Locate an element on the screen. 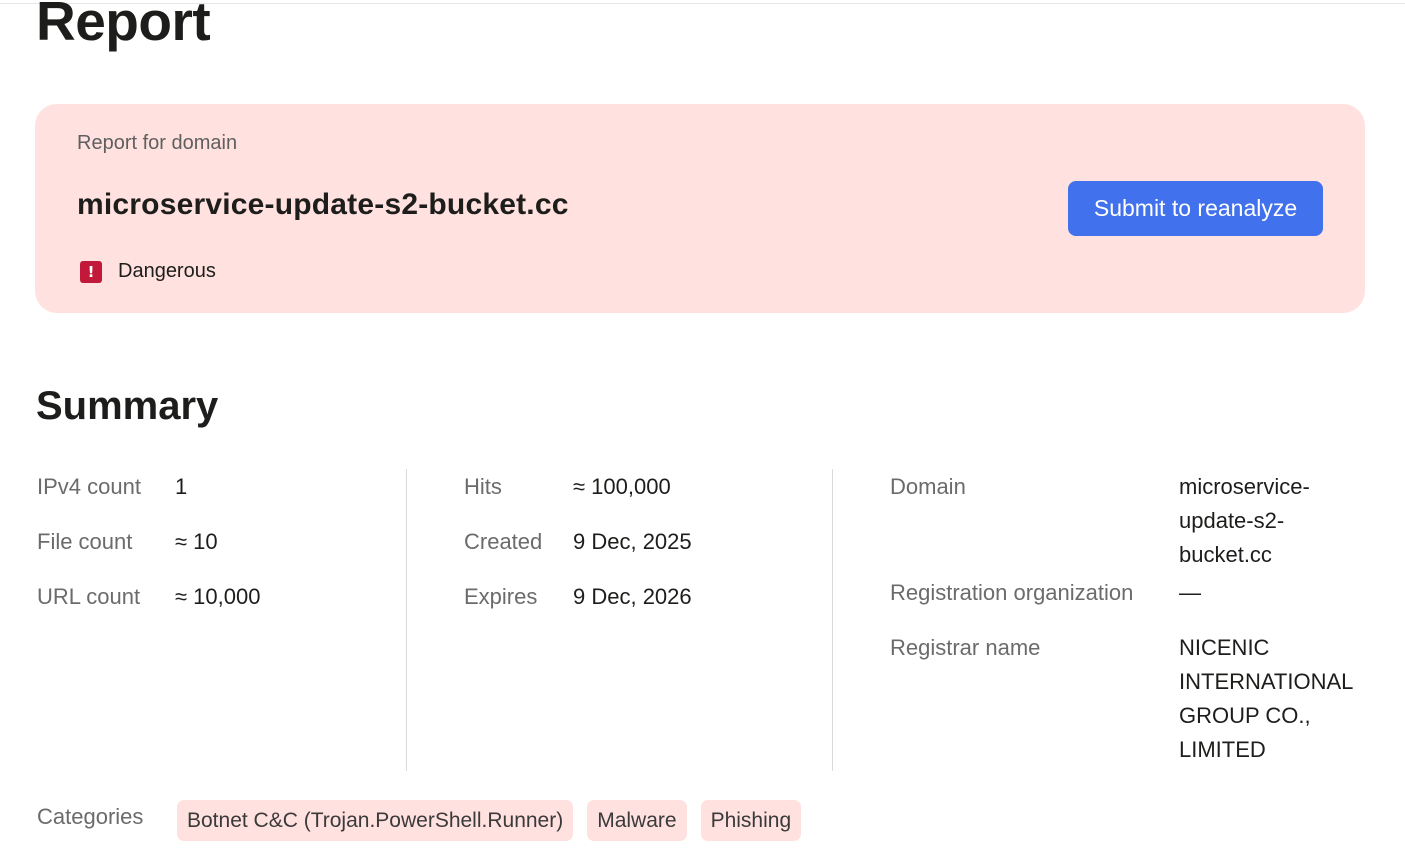 The image size is (1405, 851). expires-value: 9 Dec, 2026 is located at coordinates (632, 596).